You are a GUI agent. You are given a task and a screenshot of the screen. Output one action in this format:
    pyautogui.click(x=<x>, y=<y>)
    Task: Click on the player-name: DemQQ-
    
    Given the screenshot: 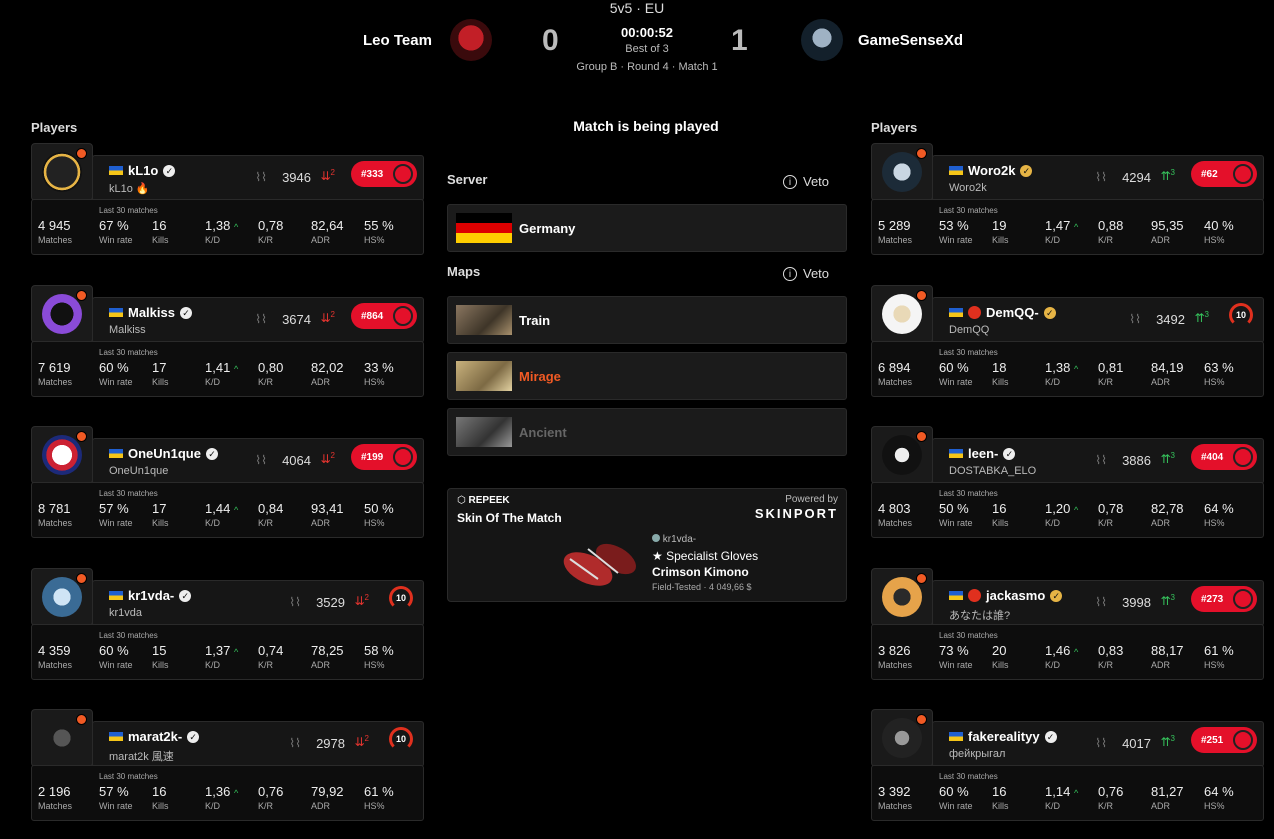 What is the action you would take?
    pyautogui.click(x=1012, y=312)
    